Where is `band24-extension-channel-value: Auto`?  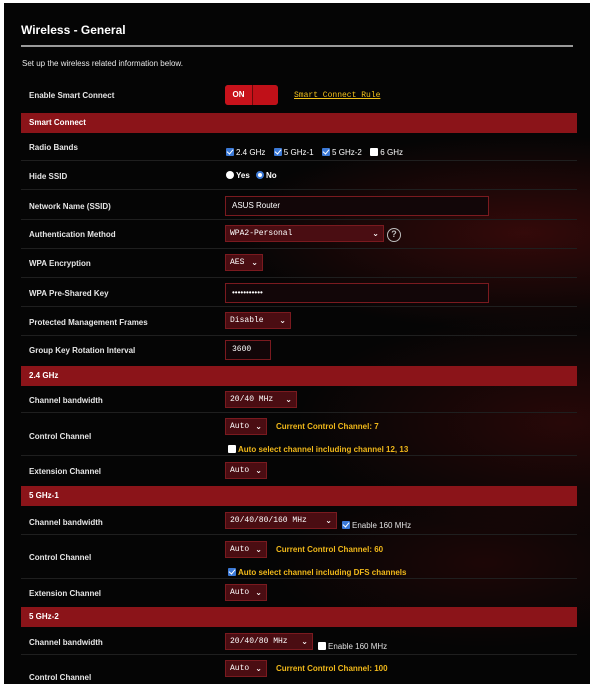 band24-extension-channel-value: Auto is located at coordinates (240, 470).